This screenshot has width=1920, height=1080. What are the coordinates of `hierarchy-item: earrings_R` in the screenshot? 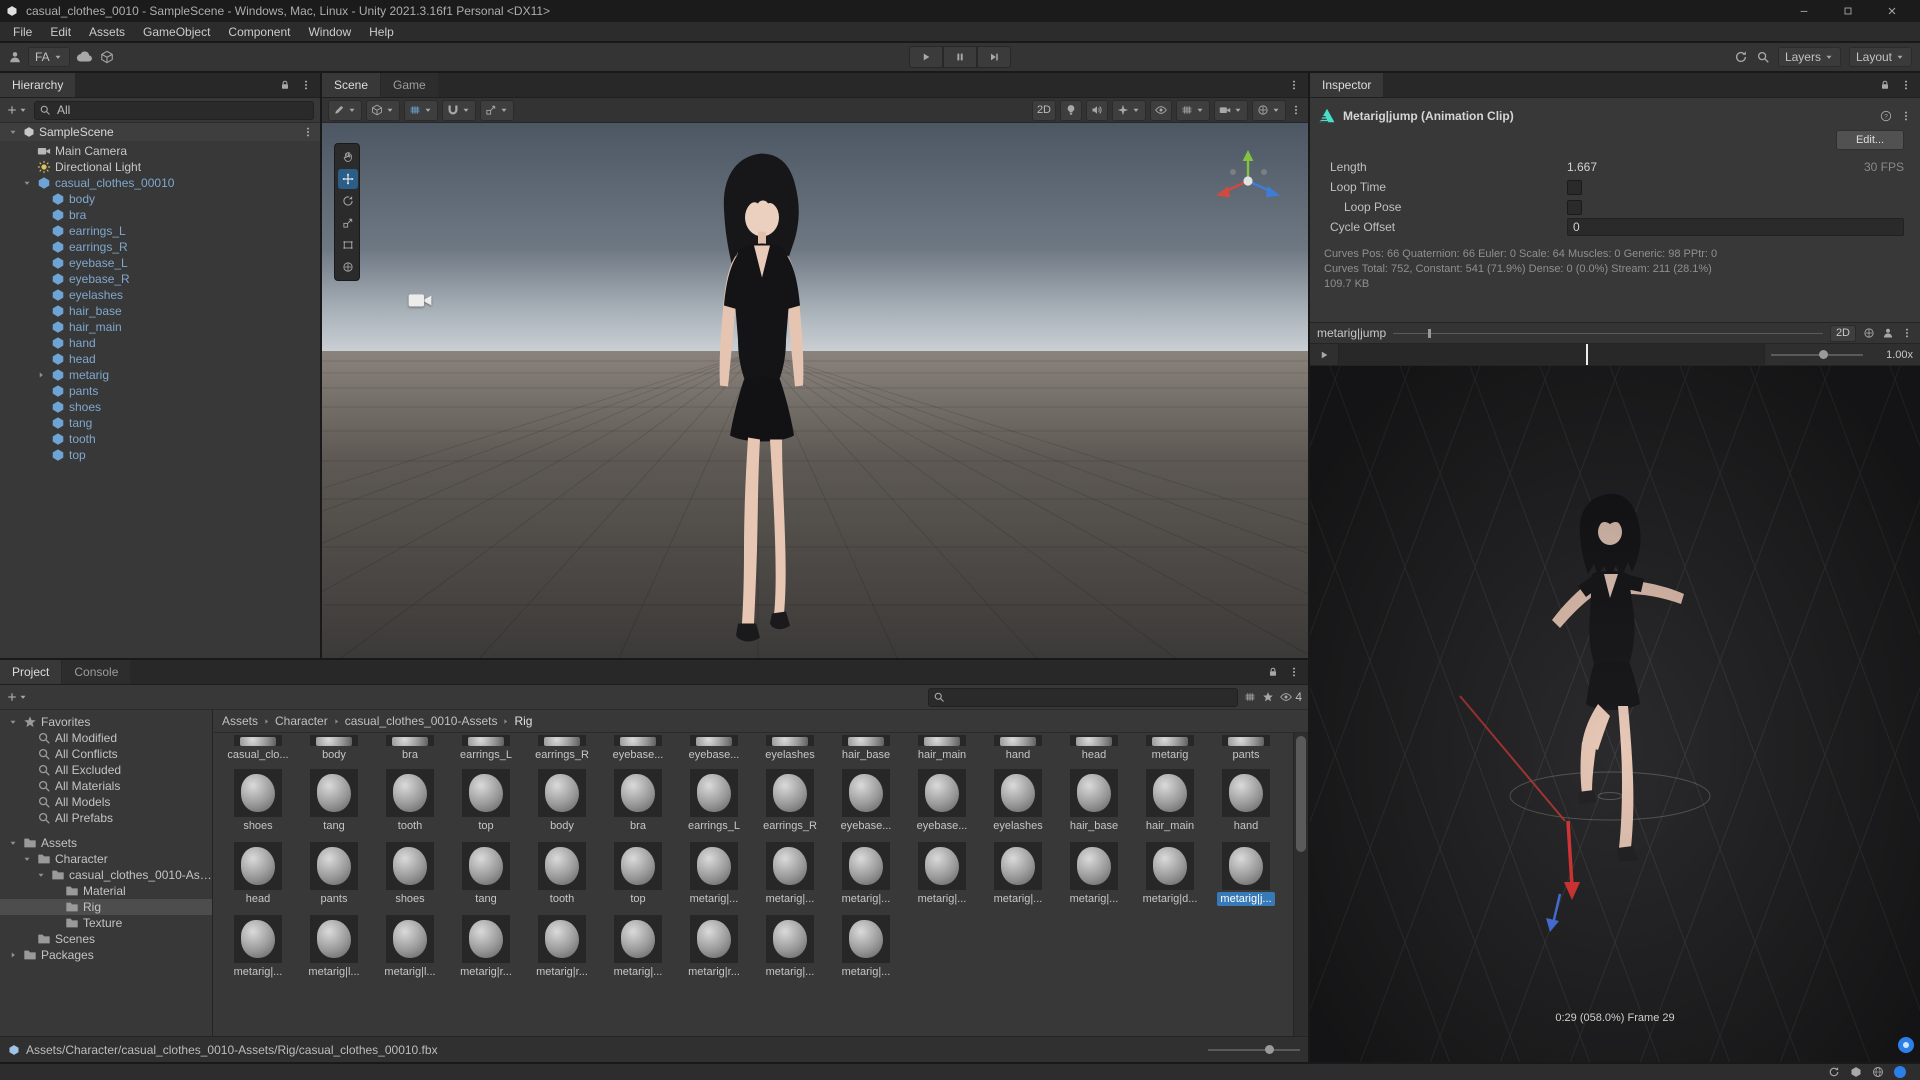 It's located at (160, 247).